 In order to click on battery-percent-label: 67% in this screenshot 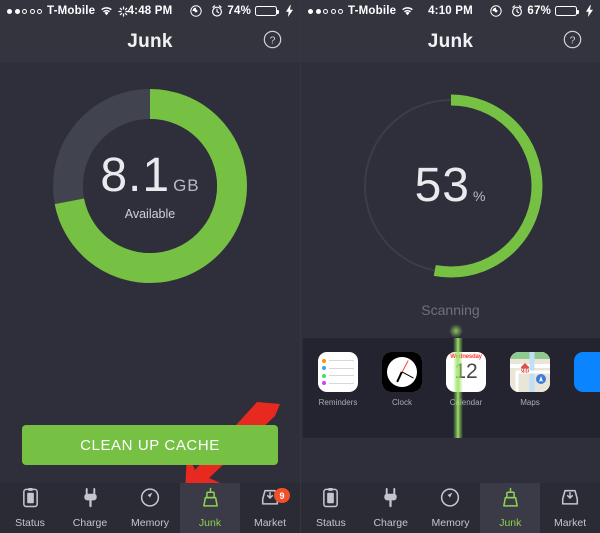, I will do `click(539, 11)`.